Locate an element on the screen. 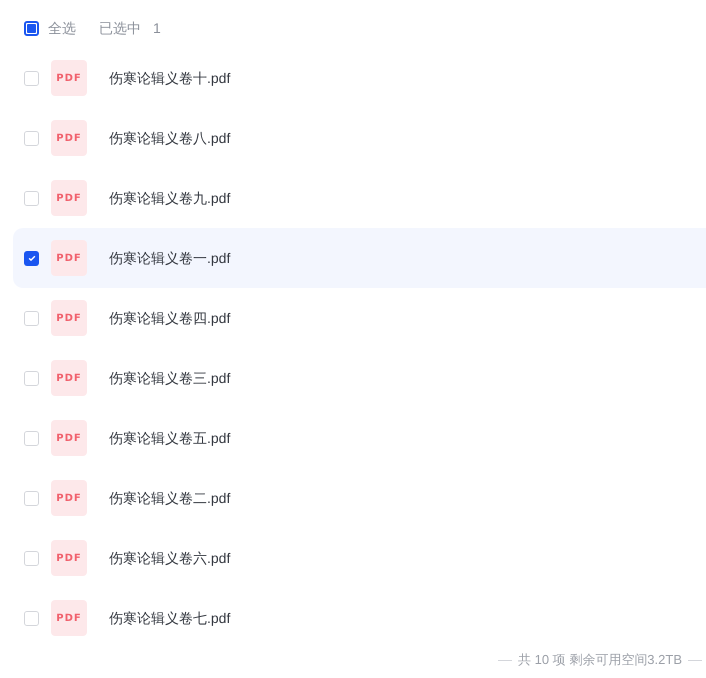  file-name: 伤寒论辑义卷二.pdf is located at coordinates (169, 498).